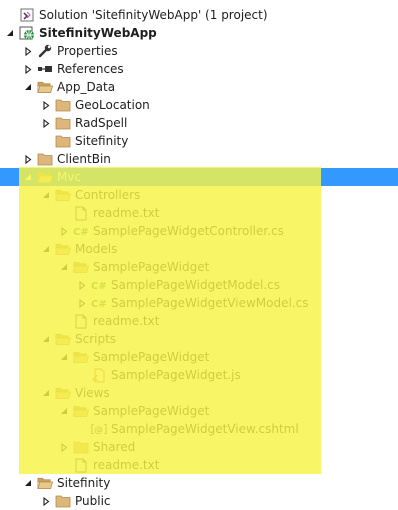 This screenshot has height=510, width=398. Describe the element at coordinates (210, 303) in the screenshot. I see `tree-item-label: SamplePageWidgetViewModel.cs` at that location.